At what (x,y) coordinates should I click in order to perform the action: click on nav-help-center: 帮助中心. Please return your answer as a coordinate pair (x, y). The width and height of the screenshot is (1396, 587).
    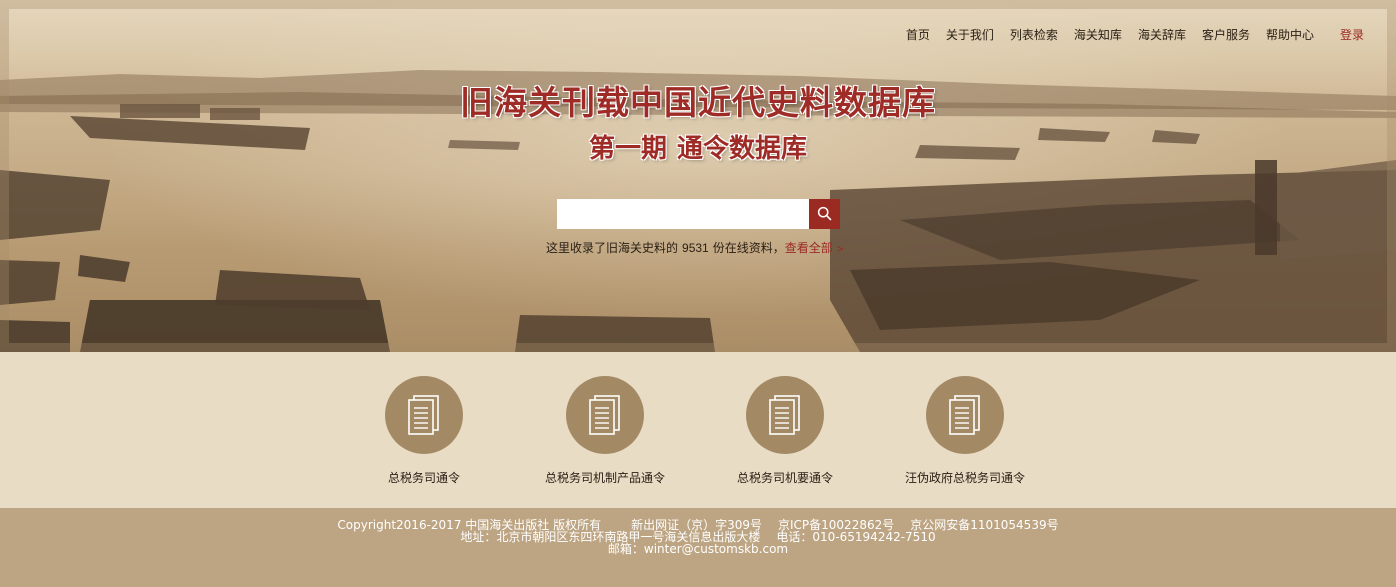
    Looking at the image, I should click on (1290, 34).